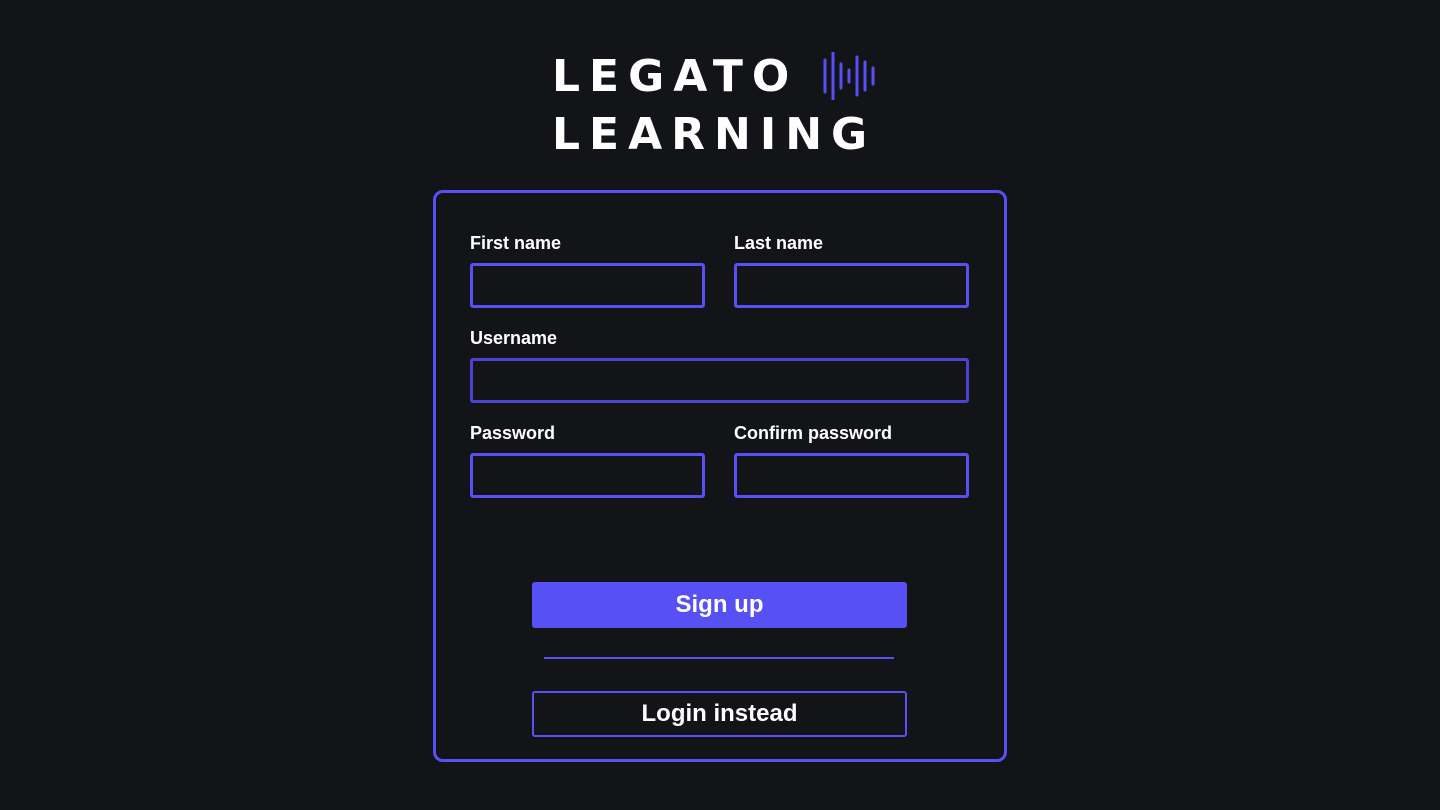 The width and height of the screenshot is (1440, 810). What do you see at coordinates (587, 475) in the screenshot?
I see `password-input` at bounding box center [587, 475].